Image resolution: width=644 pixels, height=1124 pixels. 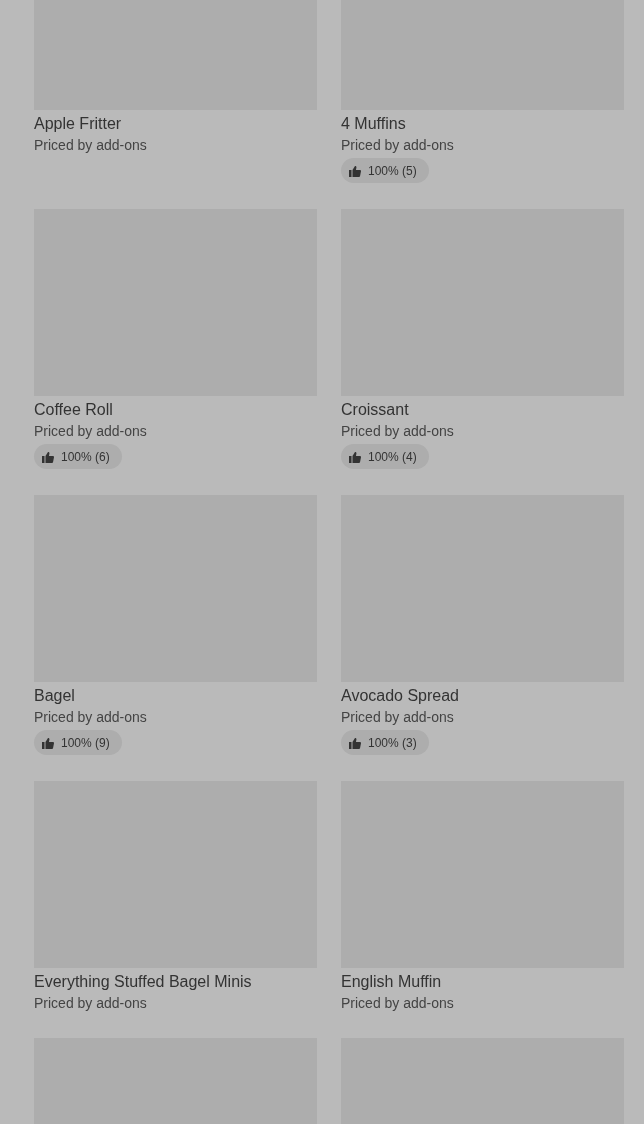 What do you see at coordinates (86, 457) in the screenshot?
I see `rating-text: 100% (6)` at bounding box center [86, 457].